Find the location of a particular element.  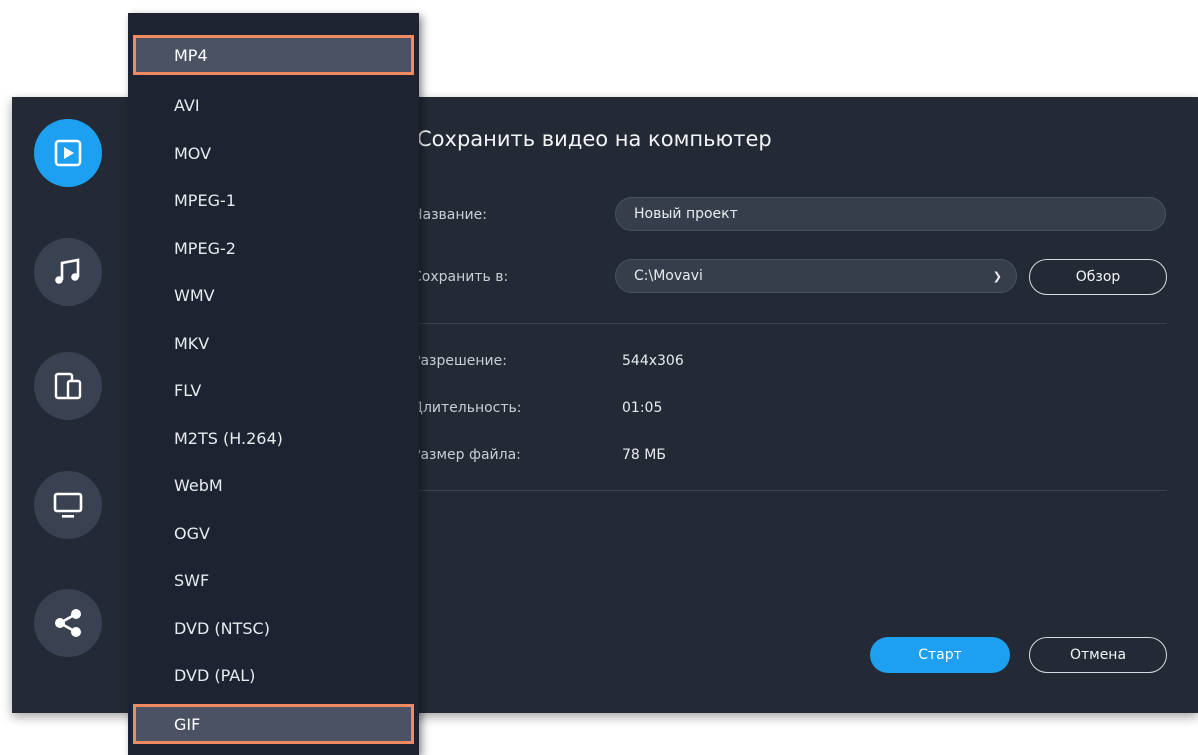

save-to-value: C:\Movavi is located at coordinates (668, 276).